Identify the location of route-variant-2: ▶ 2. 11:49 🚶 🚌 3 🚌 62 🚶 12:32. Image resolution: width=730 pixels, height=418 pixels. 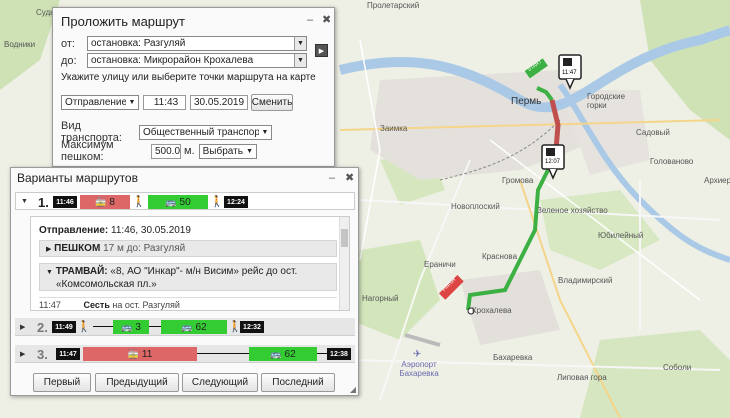
(185, 327).